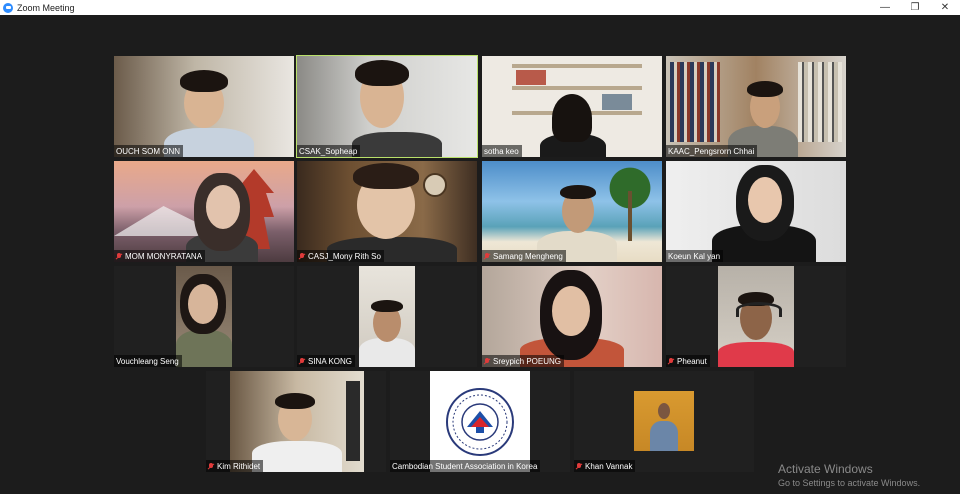  I want to click on participant-name-bar: Kim Rithidet, so click(235, 466).